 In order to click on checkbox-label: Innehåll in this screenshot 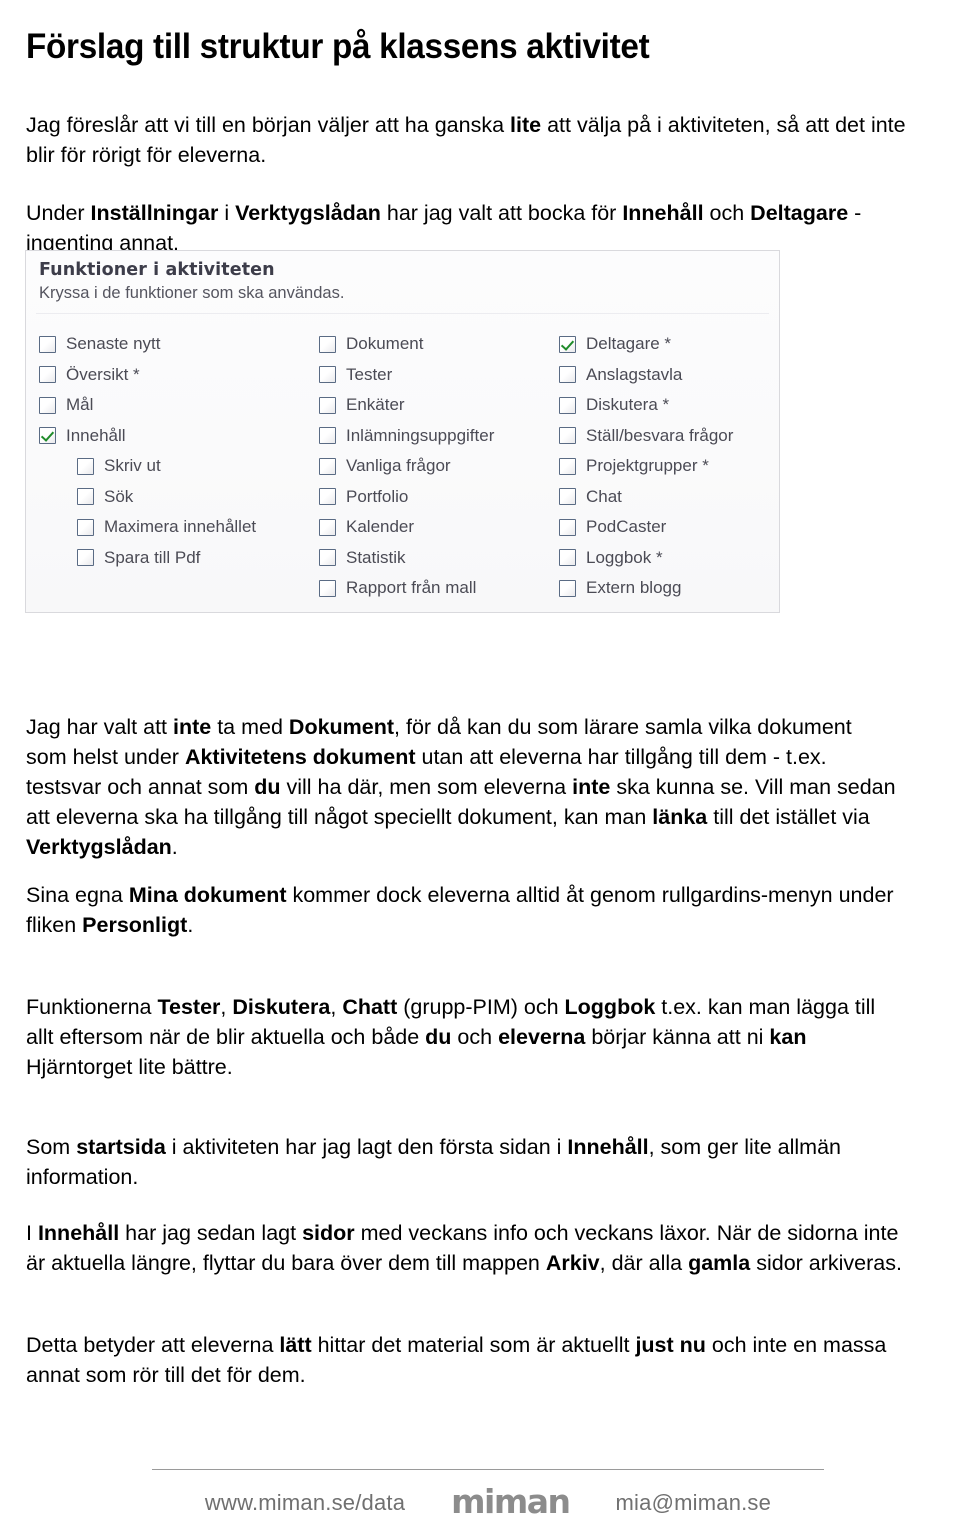, I will do `click(96, 435)`.